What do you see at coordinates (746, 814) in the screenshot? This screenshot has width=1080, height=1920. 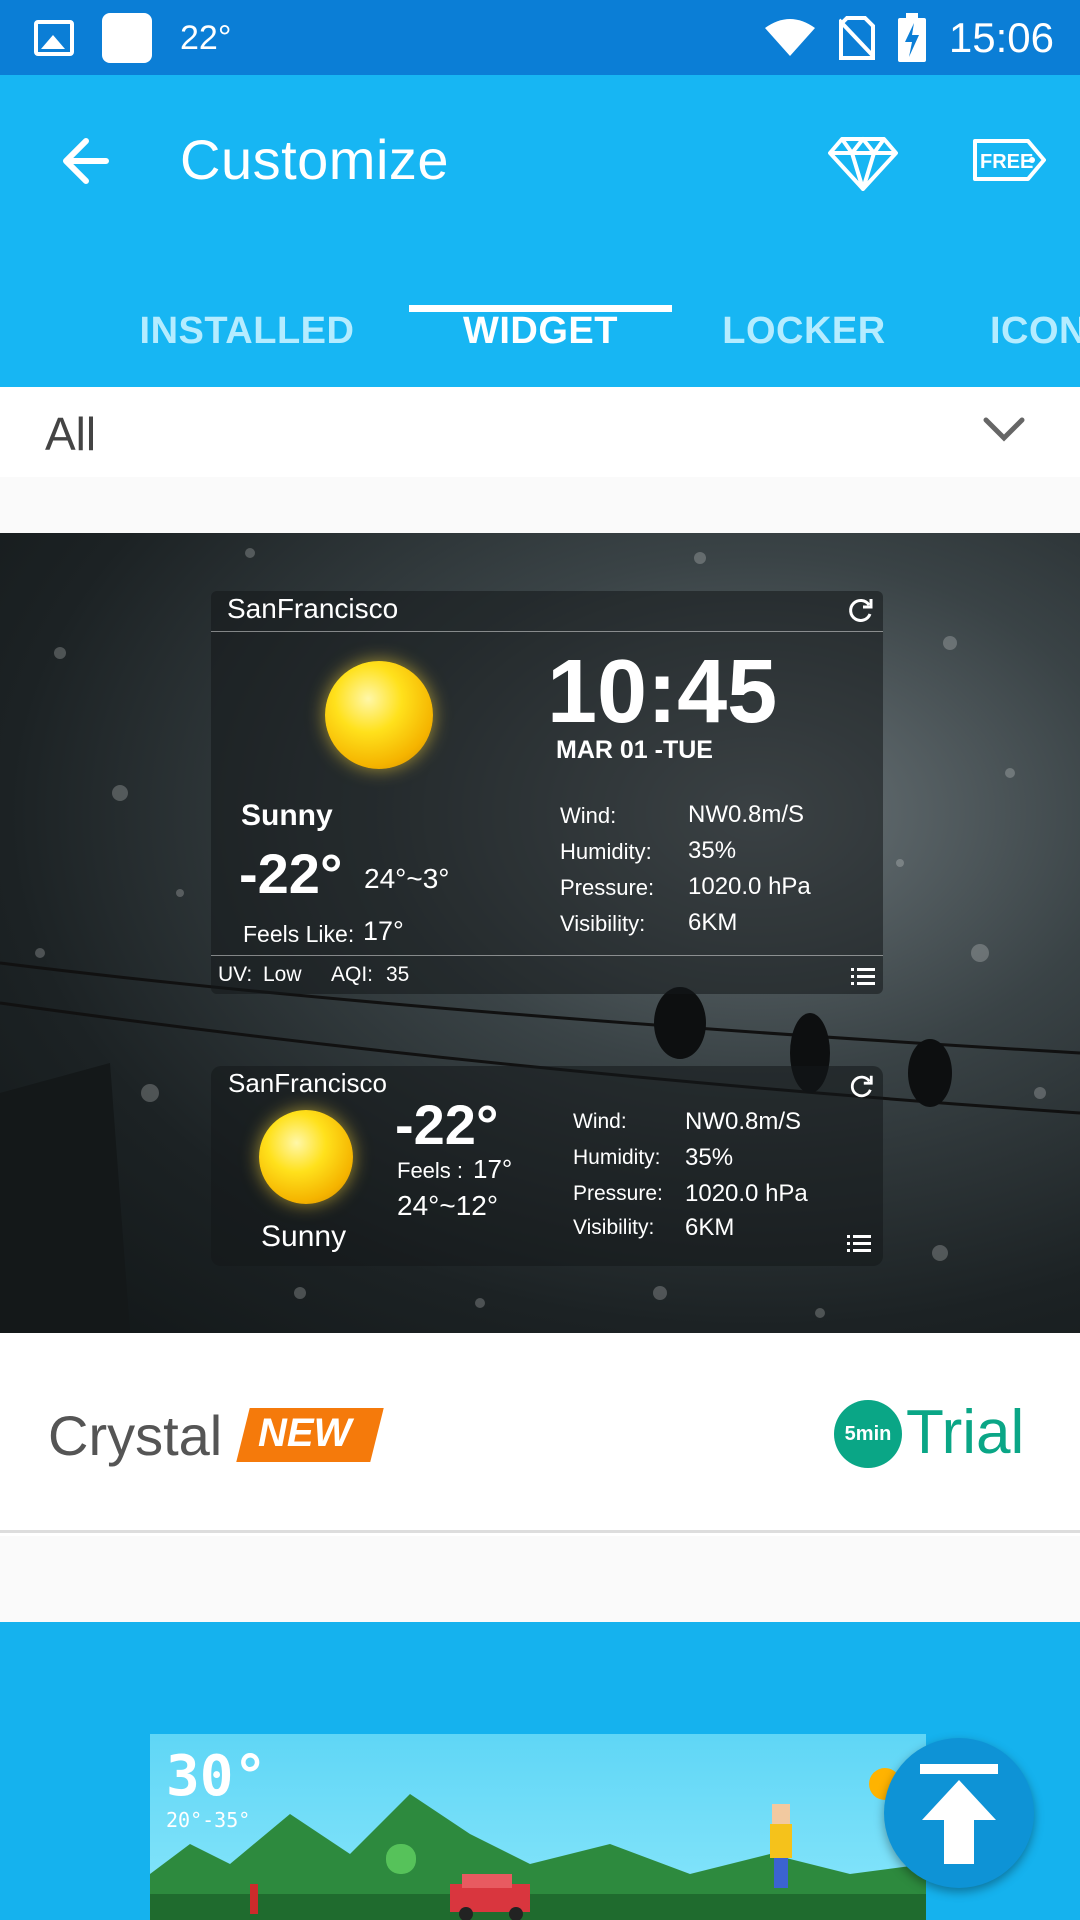 I see `wind-value: NW0.8m/S` at bounding box center [746, 814].